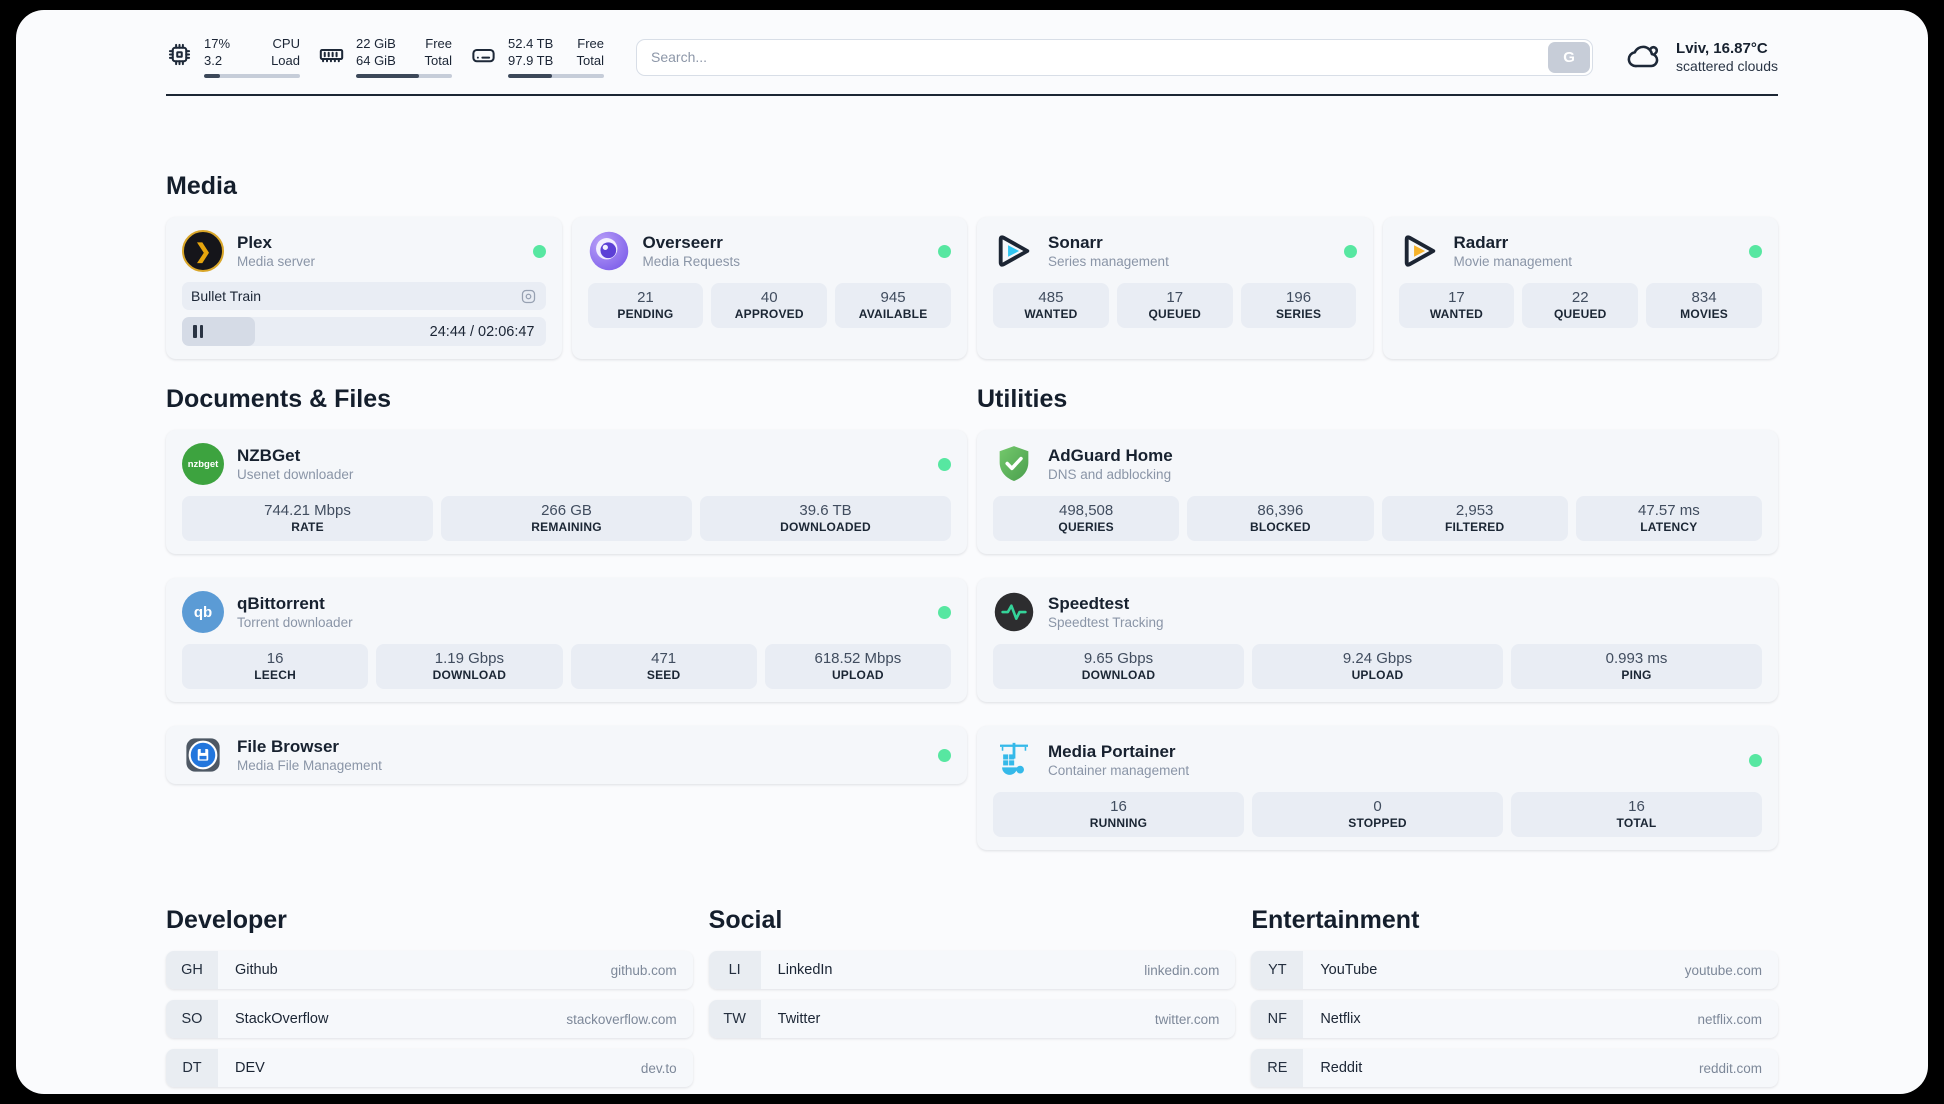 The image size is (1944, 1104). What do you see at coordinates (275, 667) in the screenshot?
I see `stat-box: 16 LEECH` at bounding box center [275, 667].